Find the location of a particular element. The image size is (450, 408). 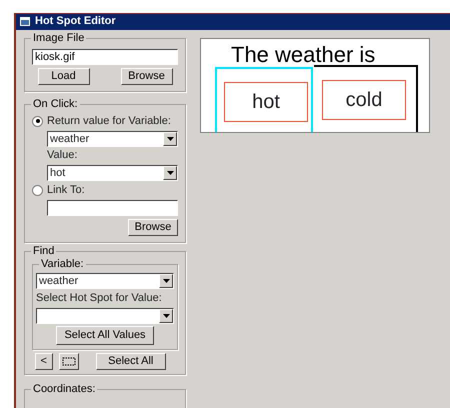

load-button: Load is located at coordinates (64, 76).